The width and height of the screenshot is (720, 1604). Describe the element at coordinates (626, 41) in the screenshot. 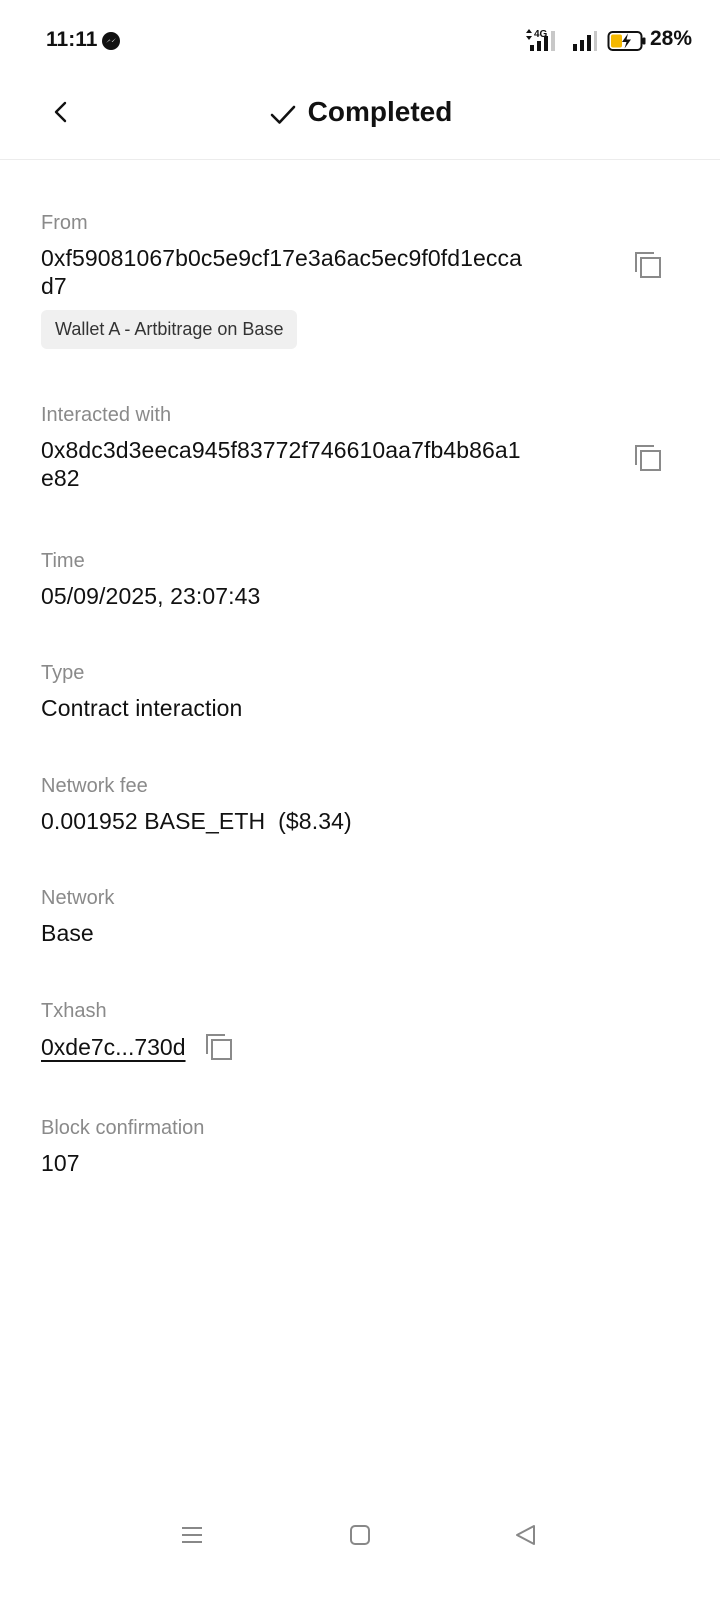

I see `battery-charging-icon` at that location.